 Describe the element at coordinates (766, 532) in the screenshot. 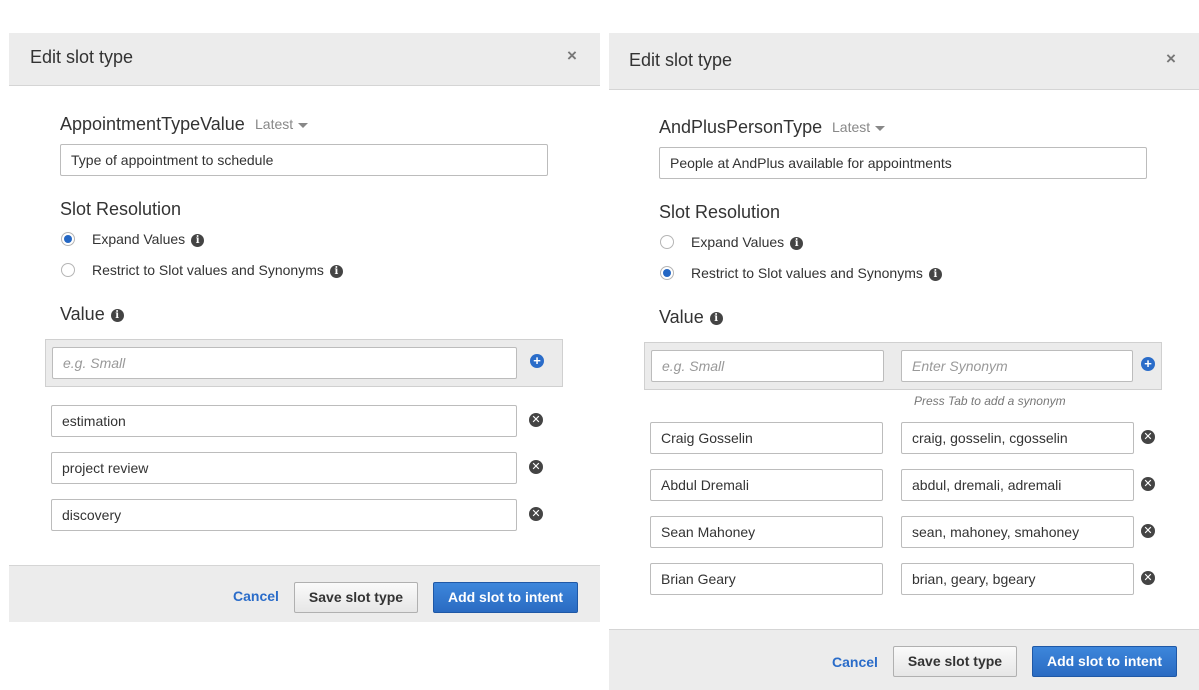

I see `value-input: Sean Mahoney` at that location.